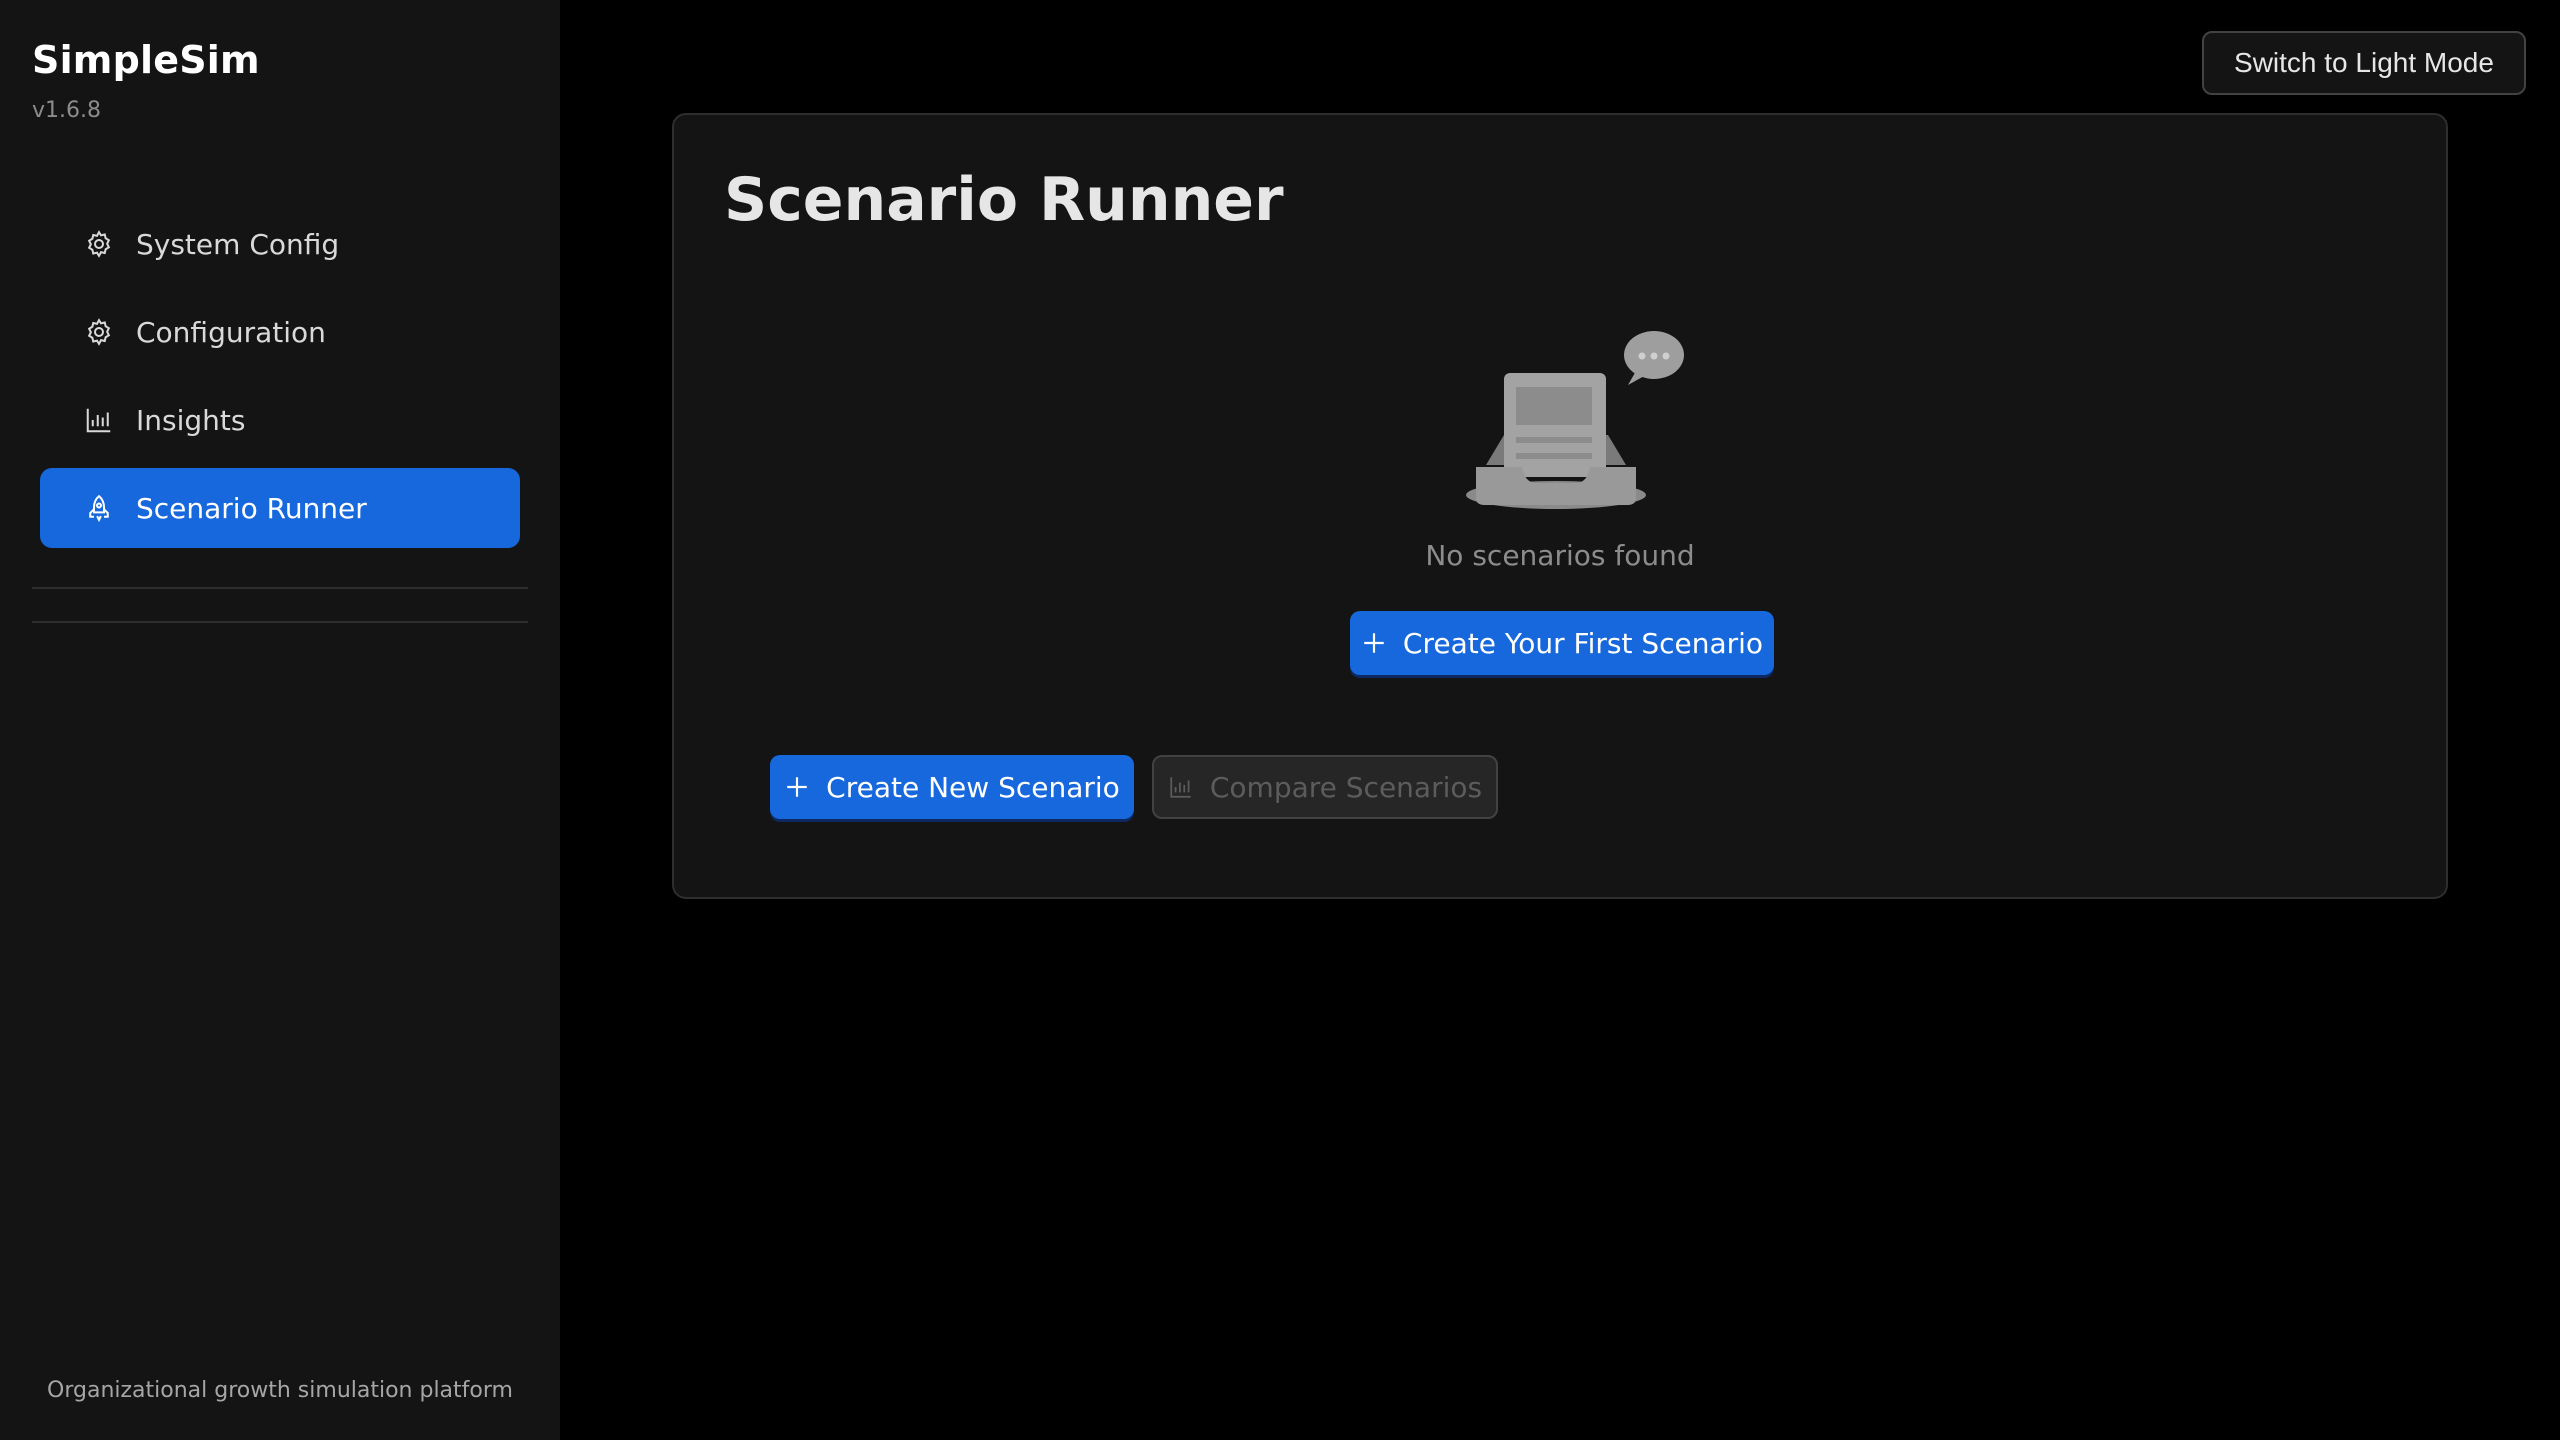 The height and width of the screenshot is (1440, 2560). I want to click on sidebar-item-scenario-runner: Scenario Runner, so click(280, 508).